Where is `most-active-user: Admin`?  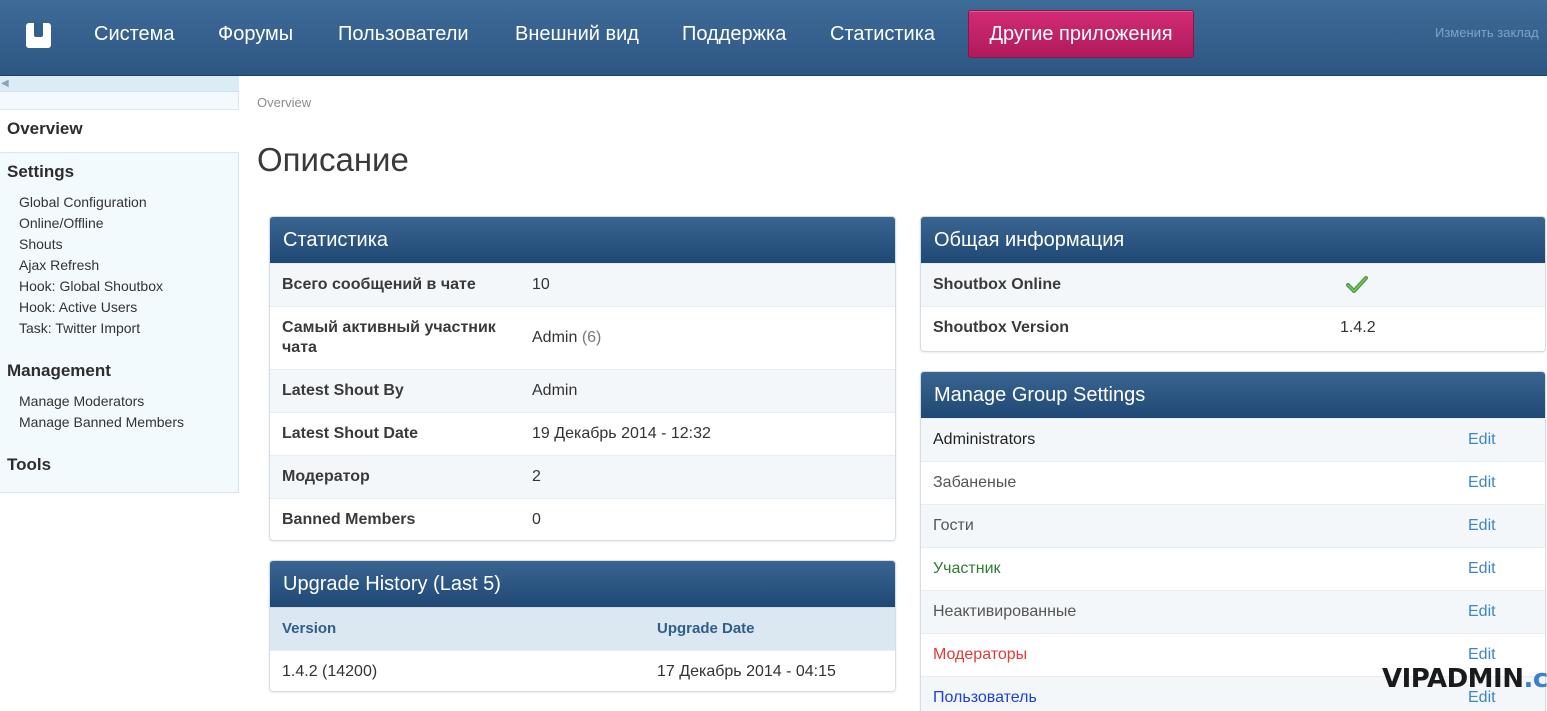
most-active-user: Admin is located at coordinates (554, 337).